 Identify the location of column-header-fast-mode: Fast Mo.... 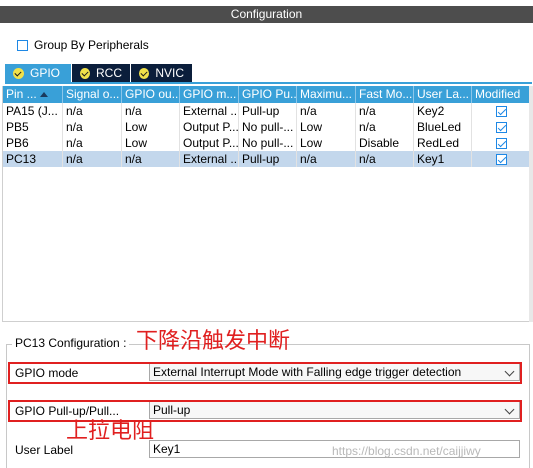
(385, 94).